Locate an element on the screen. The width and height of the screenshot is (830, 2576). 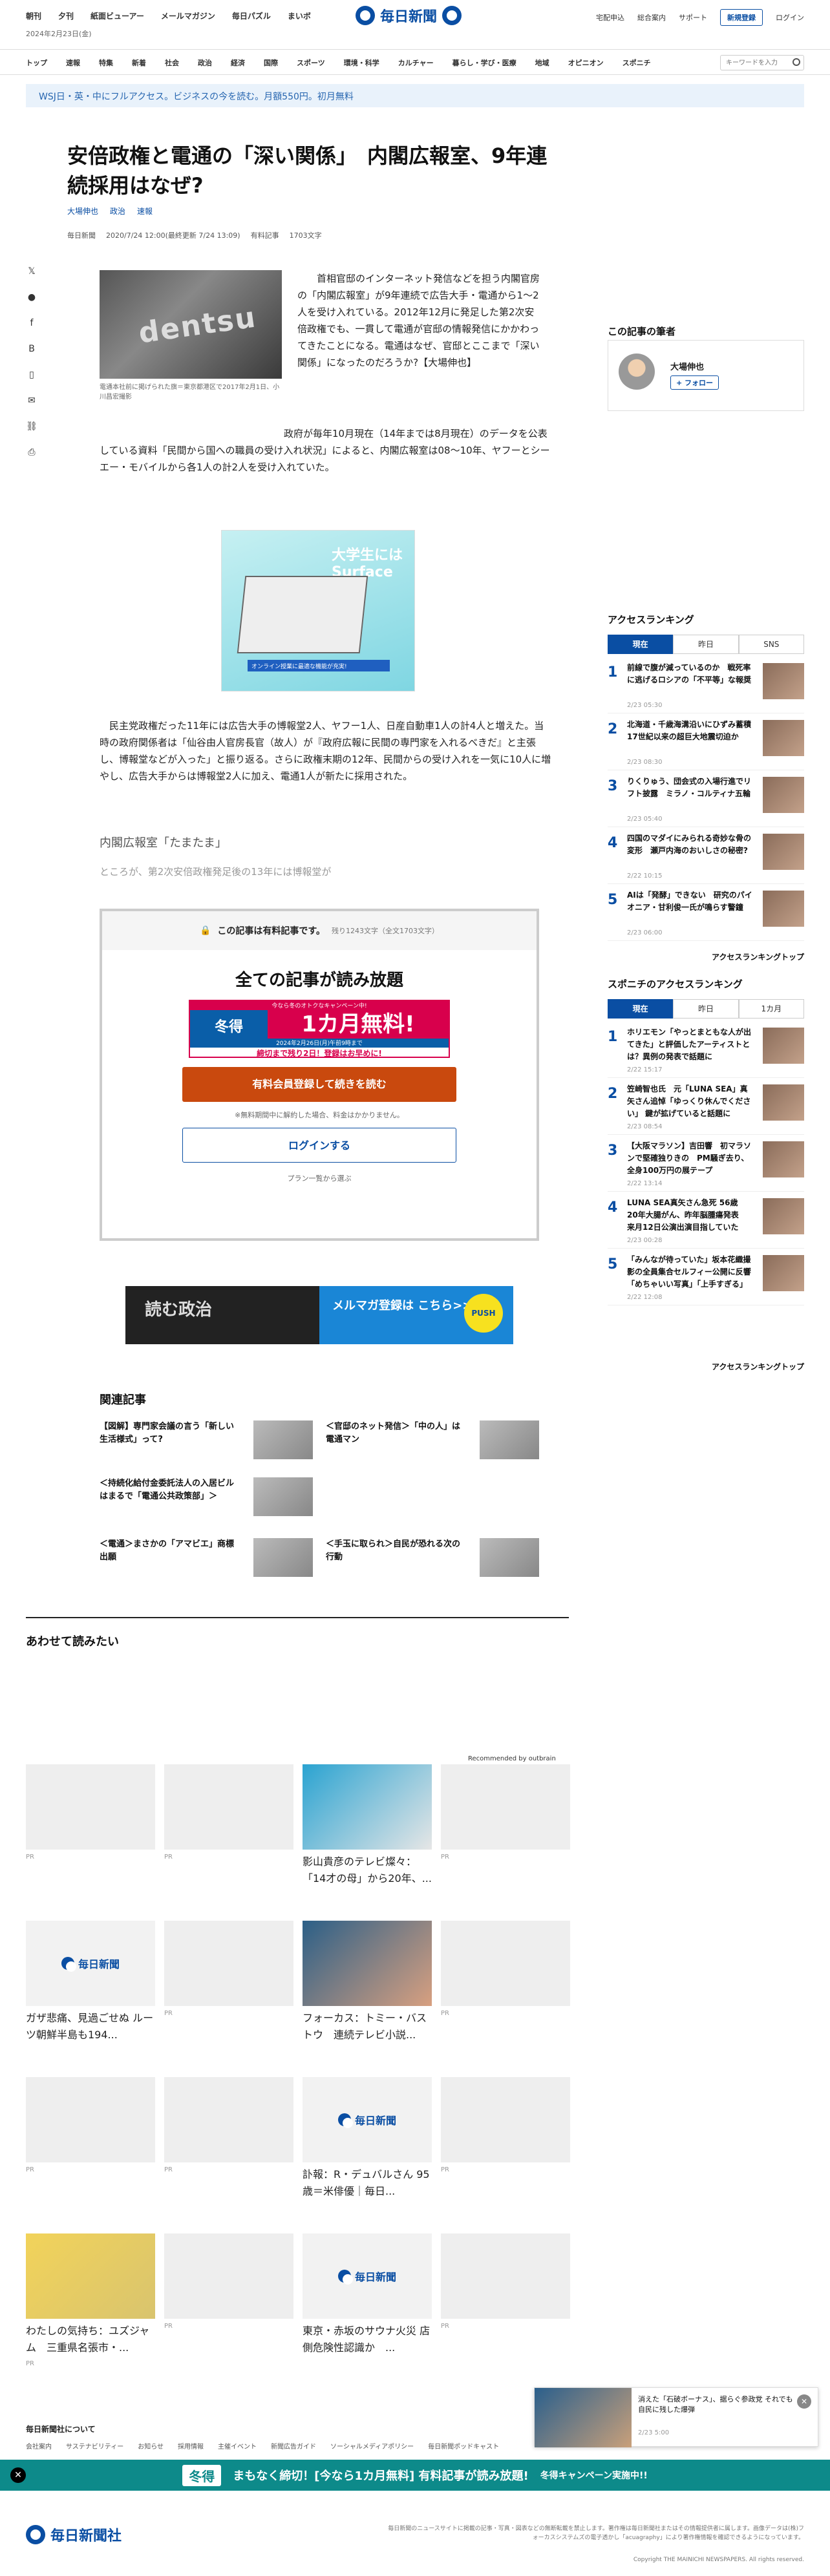
support-link: サポート is located at coordinates (693, 17).